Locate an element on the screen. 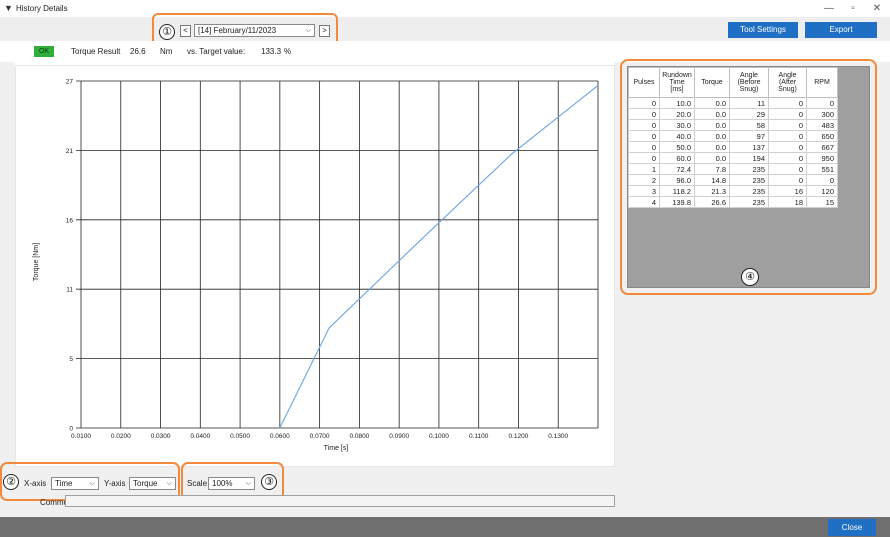 The height and width of the screenshot is (537, 890). x-axis-label: Time [s] is located at coordinates (336, 448).